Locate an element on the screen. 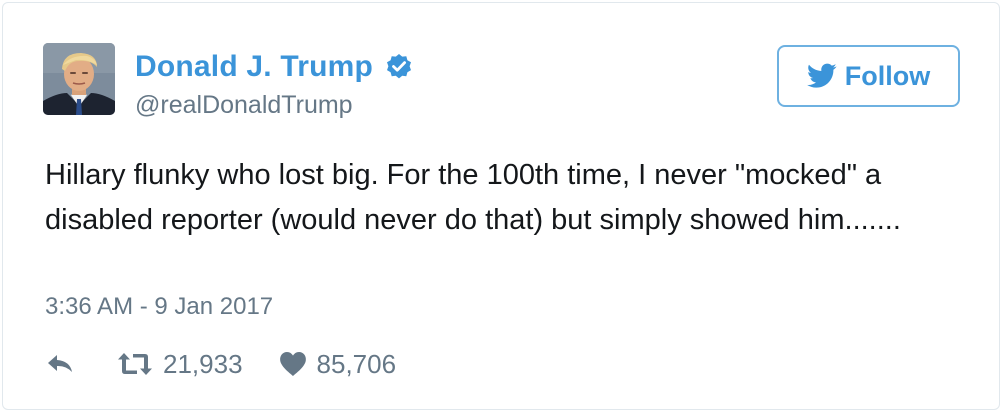 The height and width of the screenshot is (416, 1004). follow-button-label: Follow is located at coordinates (887, 75).